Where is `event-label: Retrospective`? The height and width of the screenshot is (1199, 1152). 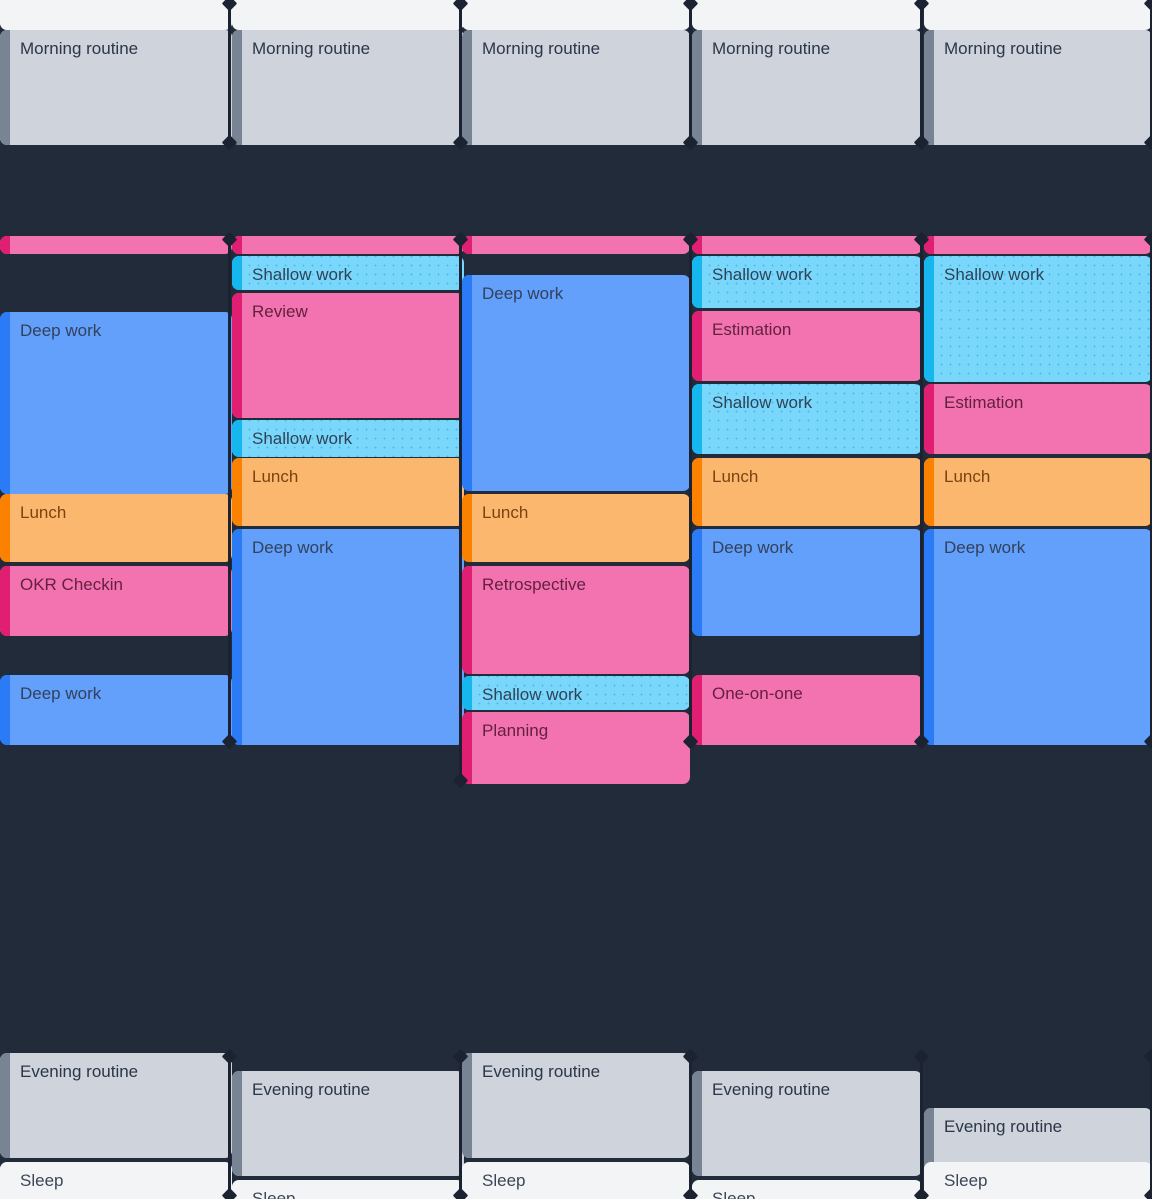 event-label: Retrospective is located at coordinates (534, 584).